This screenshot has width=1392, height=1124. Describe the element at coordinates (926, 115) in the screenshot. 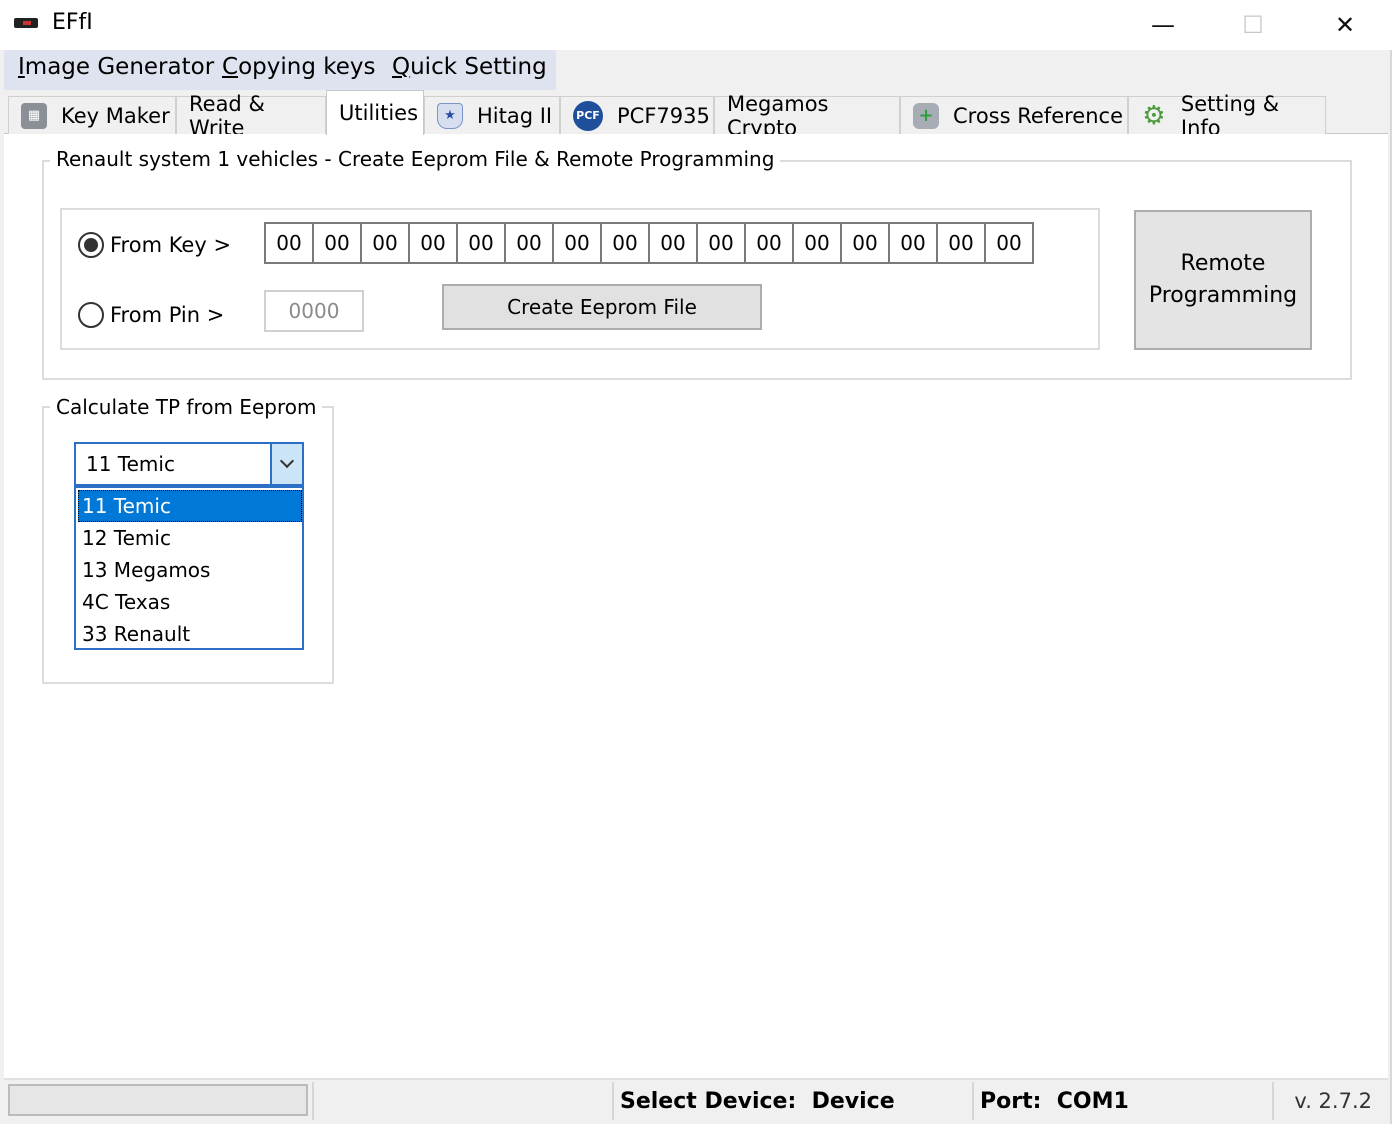

I see `database-add-icon: +` at that location.